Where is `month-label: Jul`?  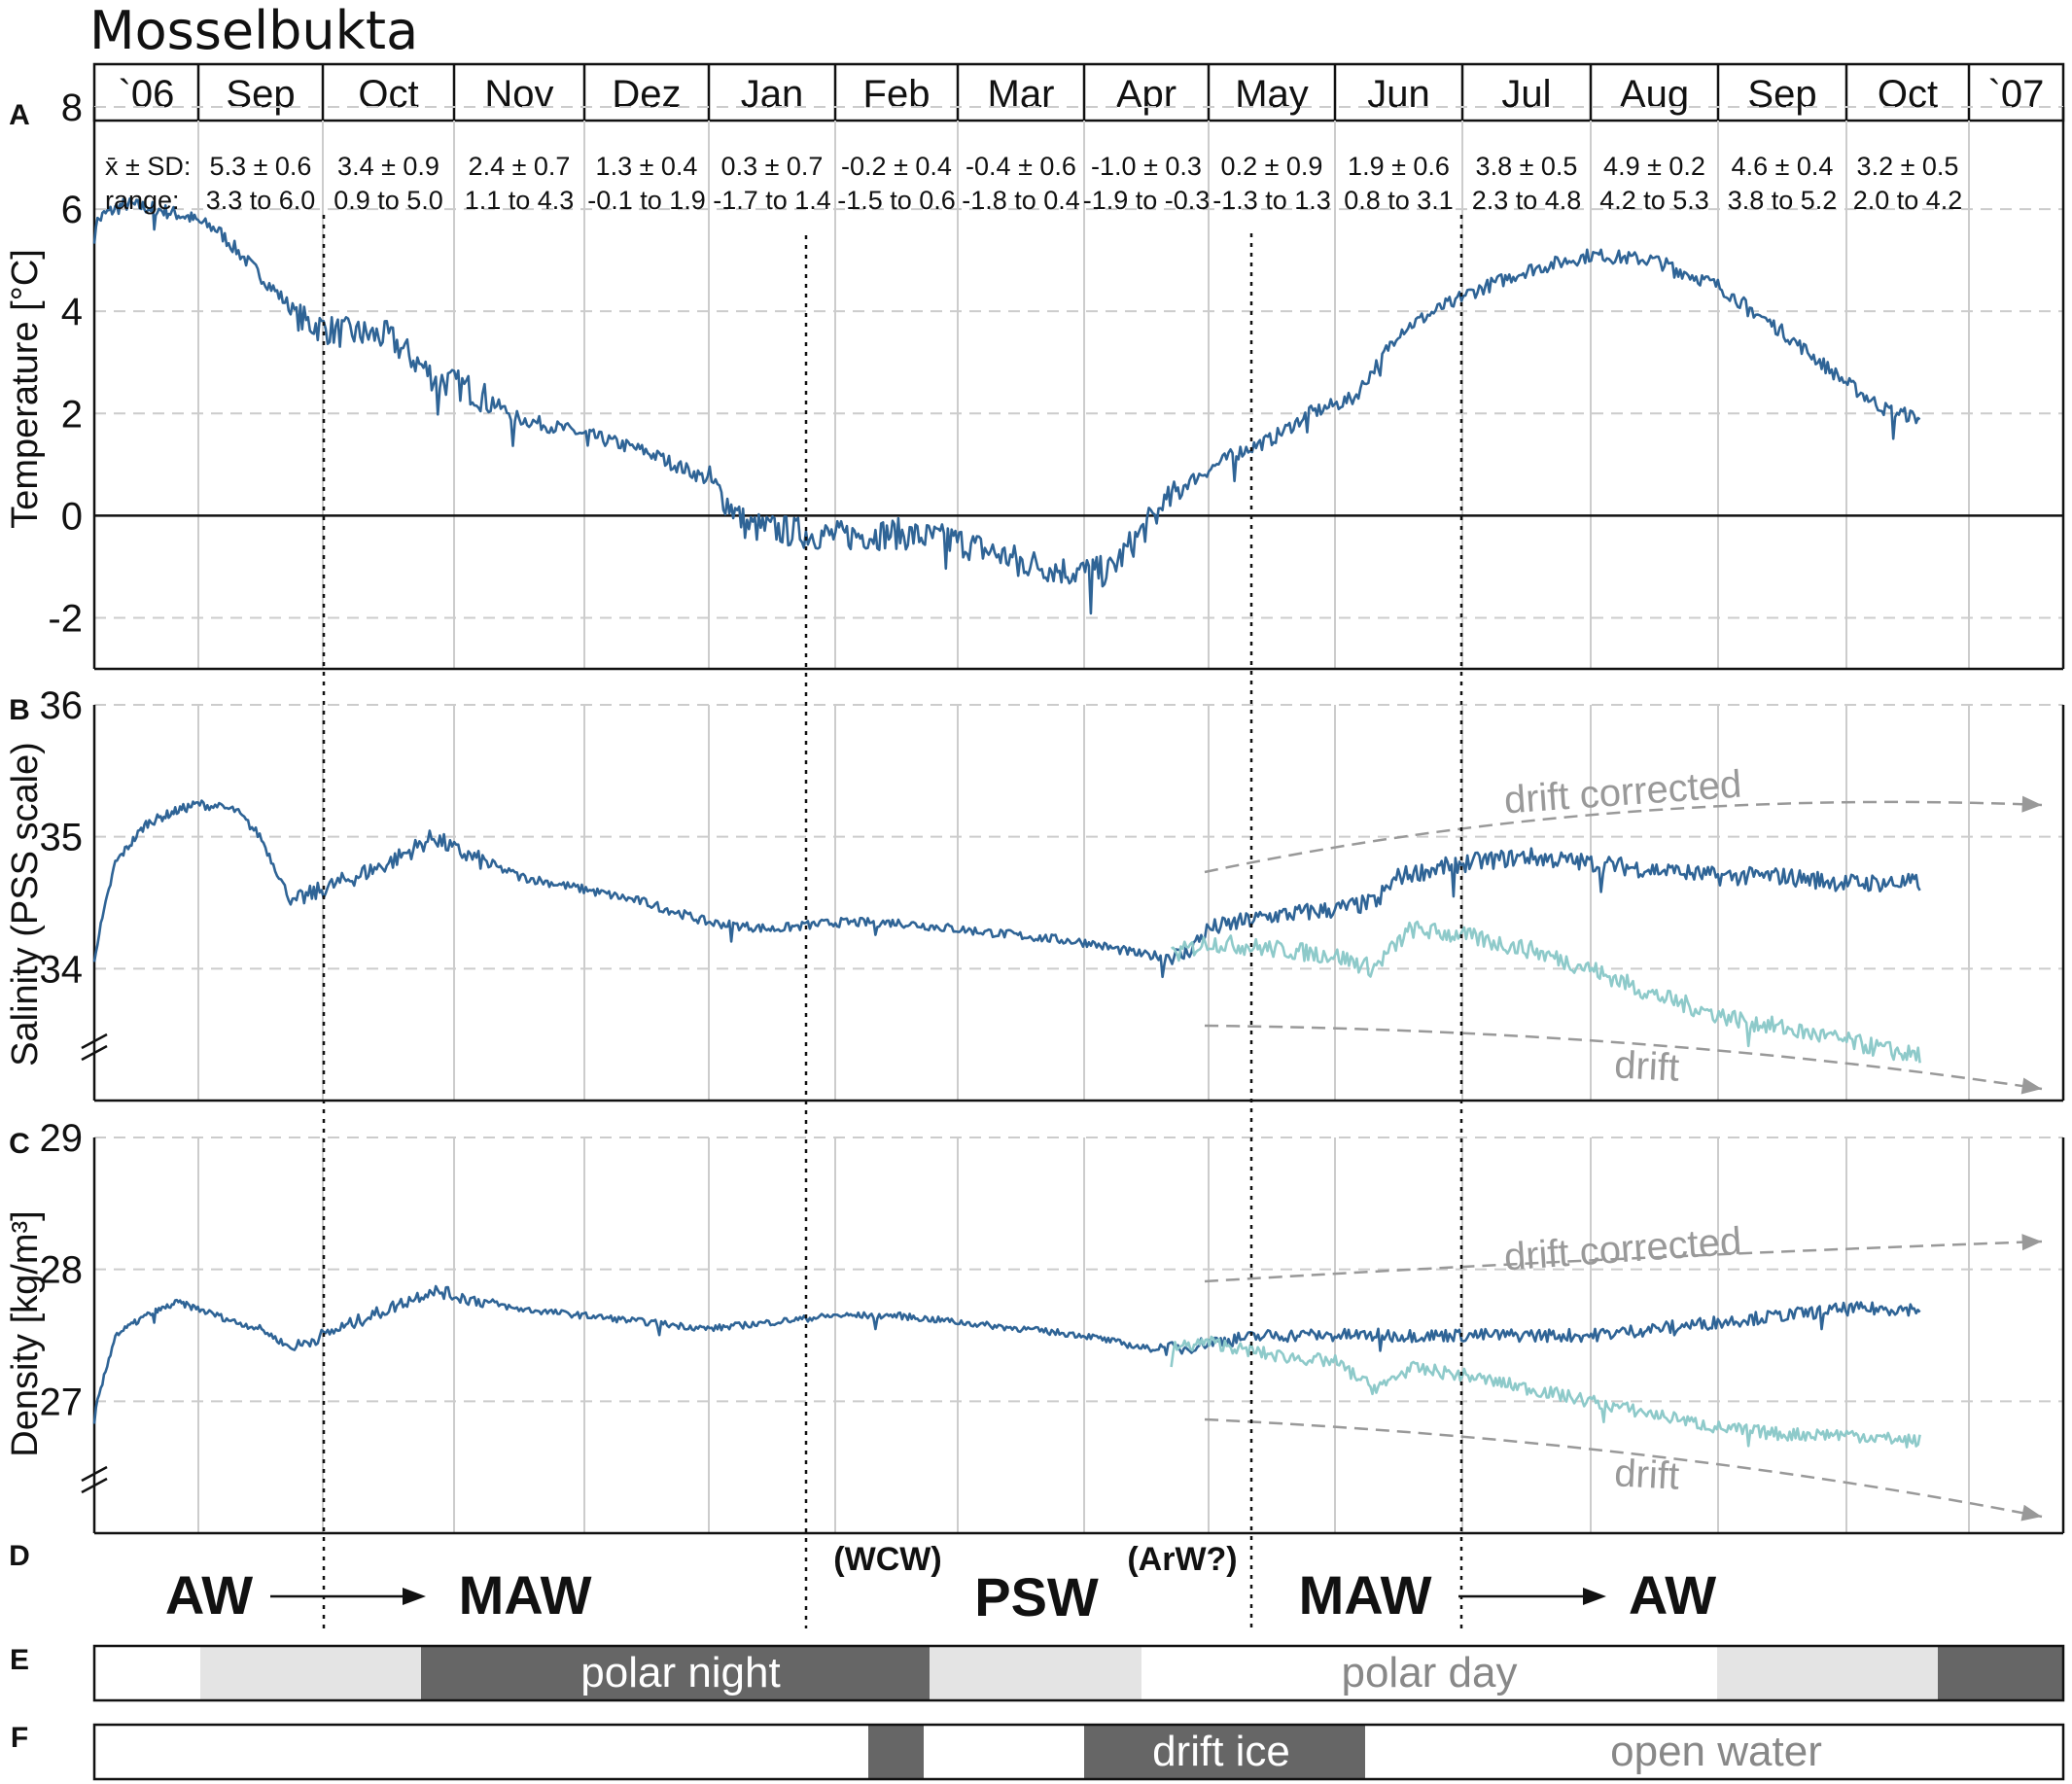
month-label: Jul is located at coordinates (1526, 95).